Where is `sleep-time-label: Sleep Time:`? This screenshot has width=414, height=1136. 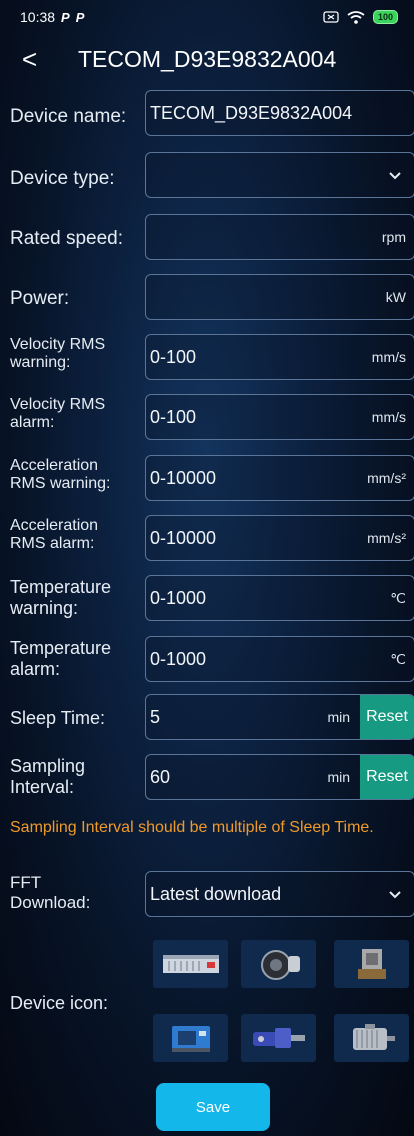 sleep-time-label: Sleep Time: is located at coordinates (58, 718).